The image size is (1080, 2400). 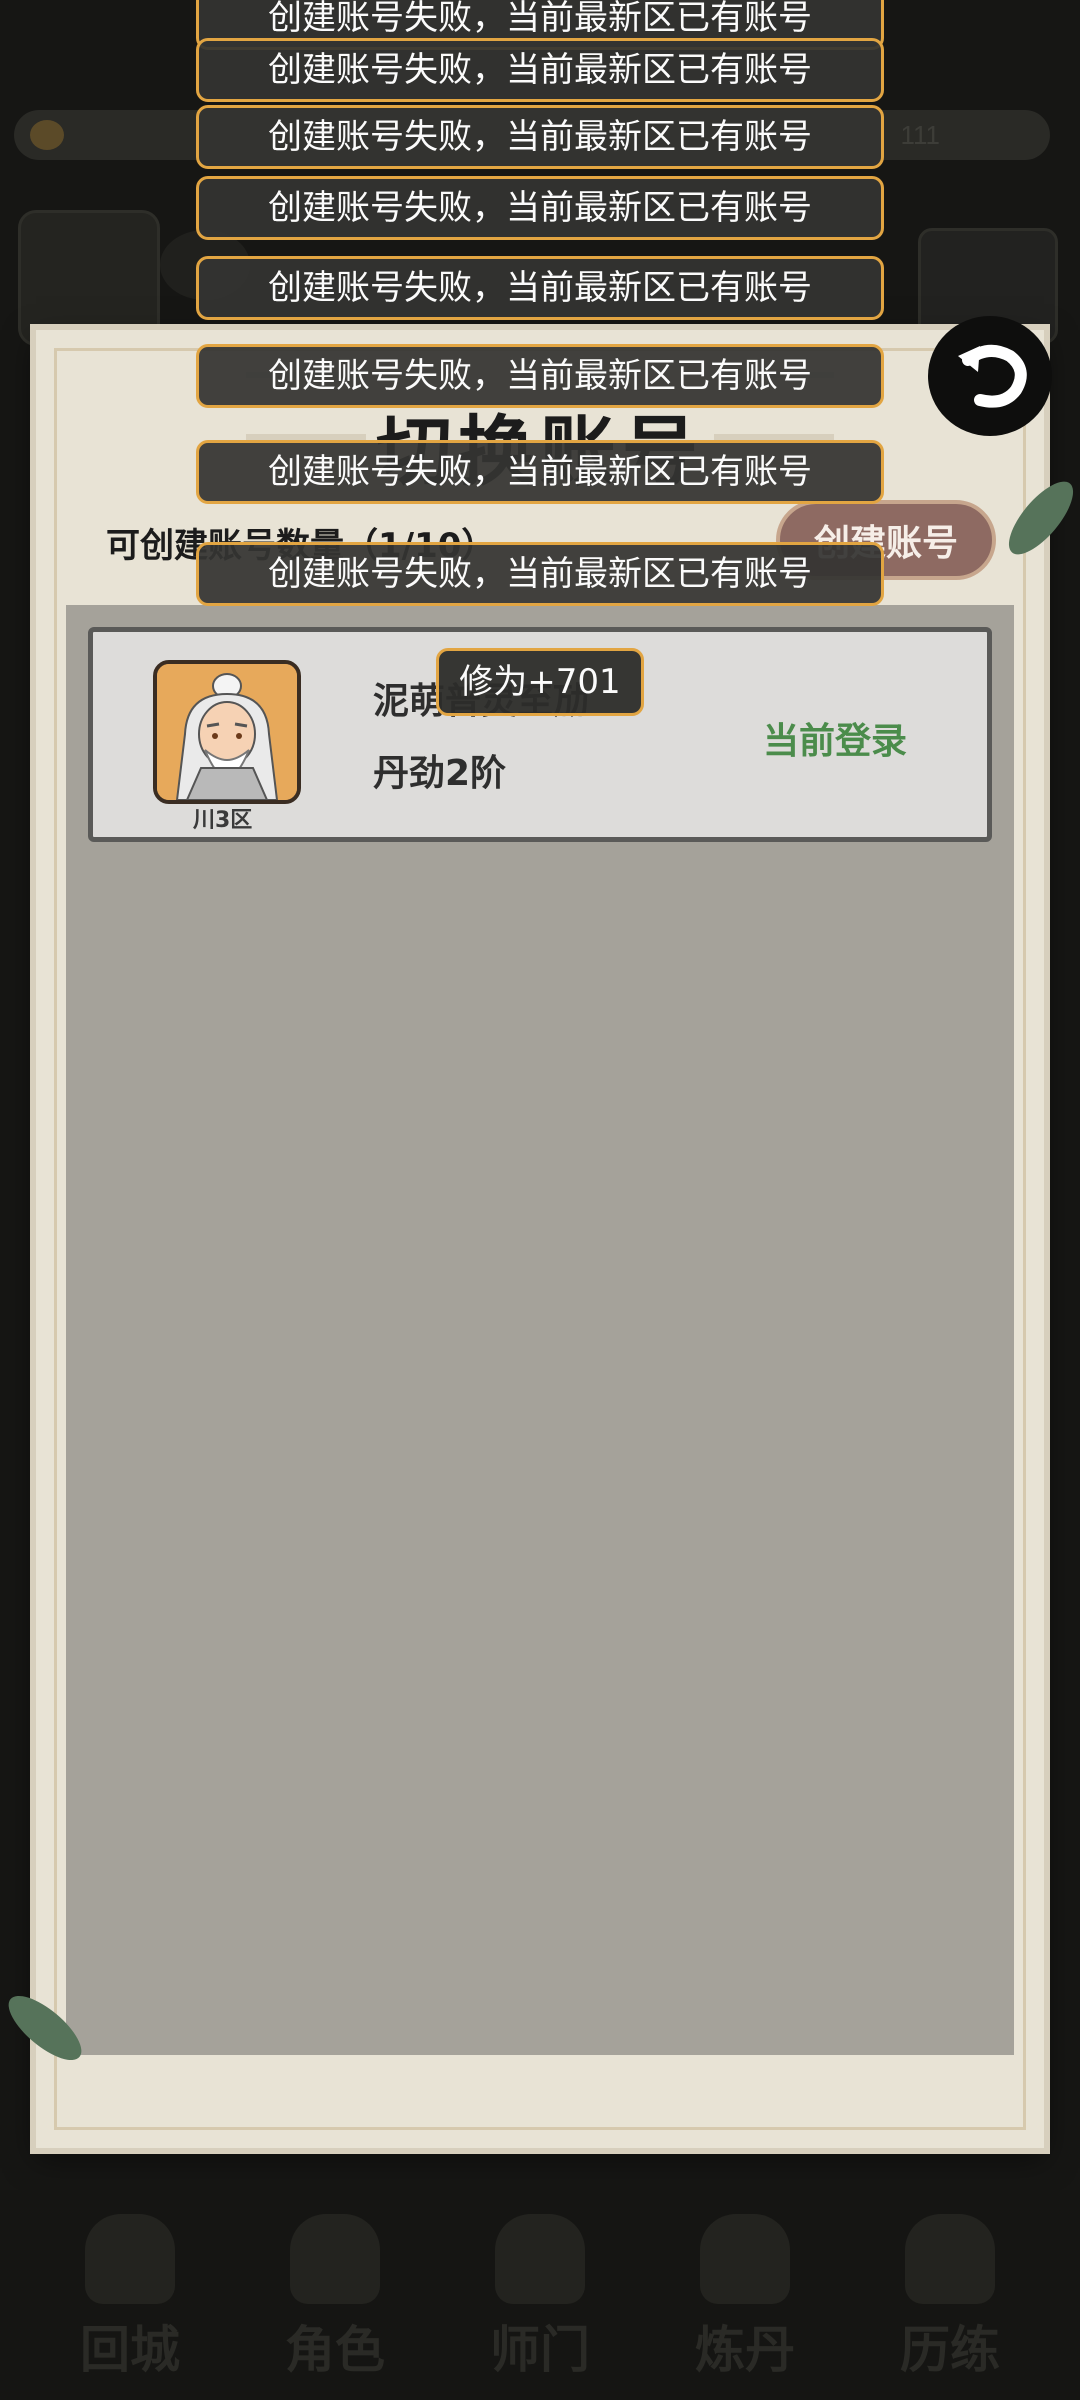 I want to click on bottom-nav: 回城 角色 师门 炼丹 历练, so click(x=540, y=2295).